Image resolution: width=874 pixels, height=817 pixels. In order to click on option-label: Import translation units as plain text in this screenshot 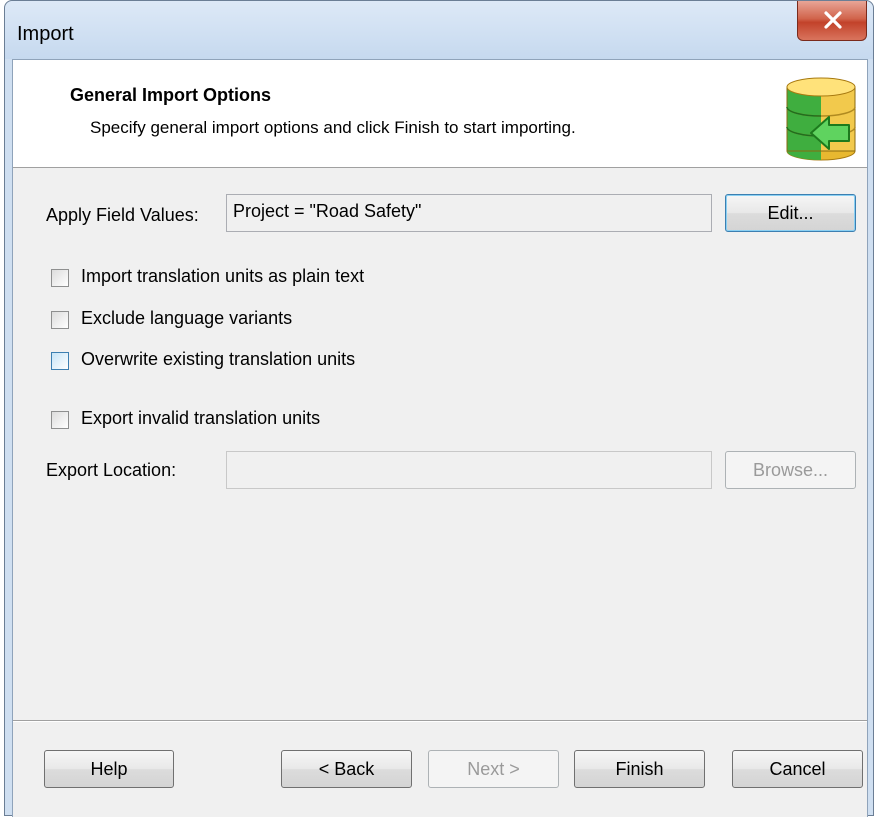, I will do `click(223, 276)`.